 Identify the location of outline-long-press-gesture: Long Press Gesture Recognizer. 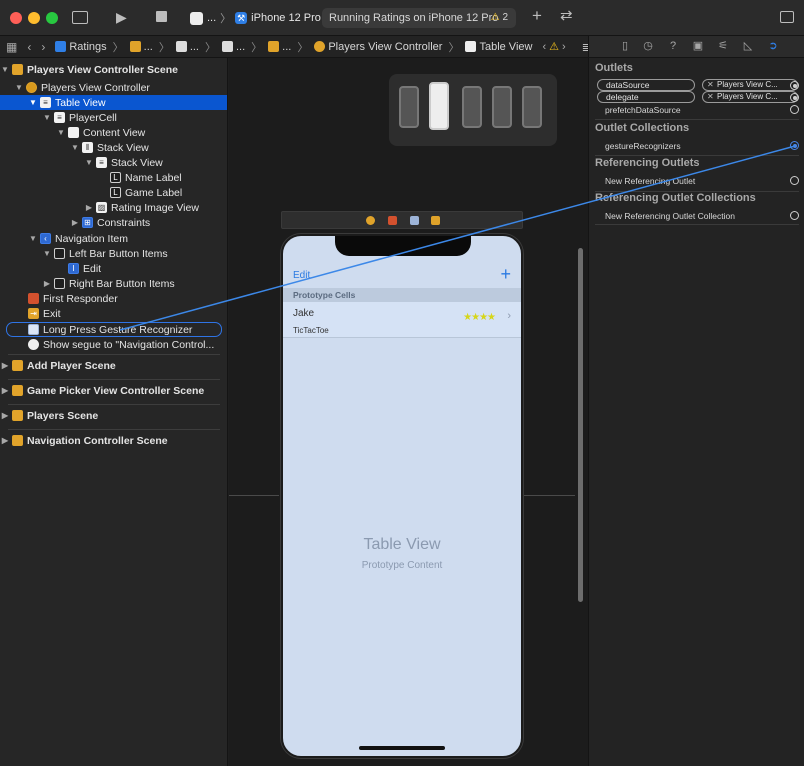
(113, 329).